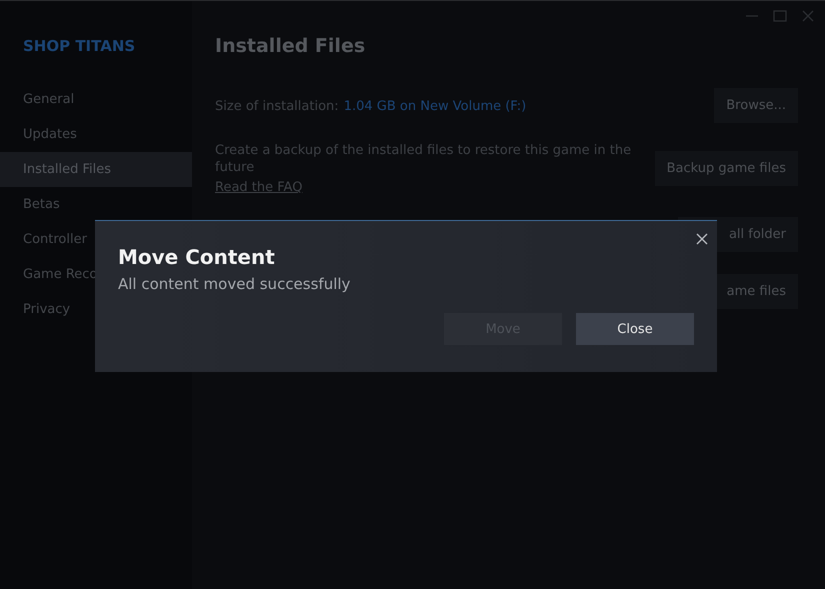  What do you see at coordinates (197, 257) in the screenshot?
I see `dialog-title: Move Content` at bounding box center [197, 257].